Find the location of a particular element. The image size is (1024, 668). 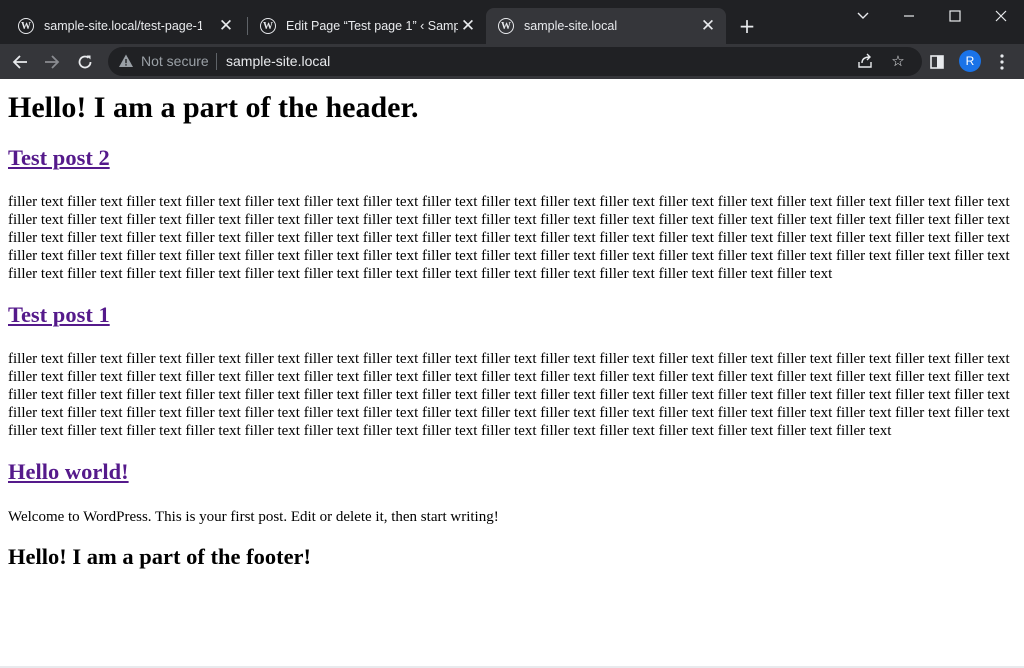

reload-icon is located at coordinates (85, 62).